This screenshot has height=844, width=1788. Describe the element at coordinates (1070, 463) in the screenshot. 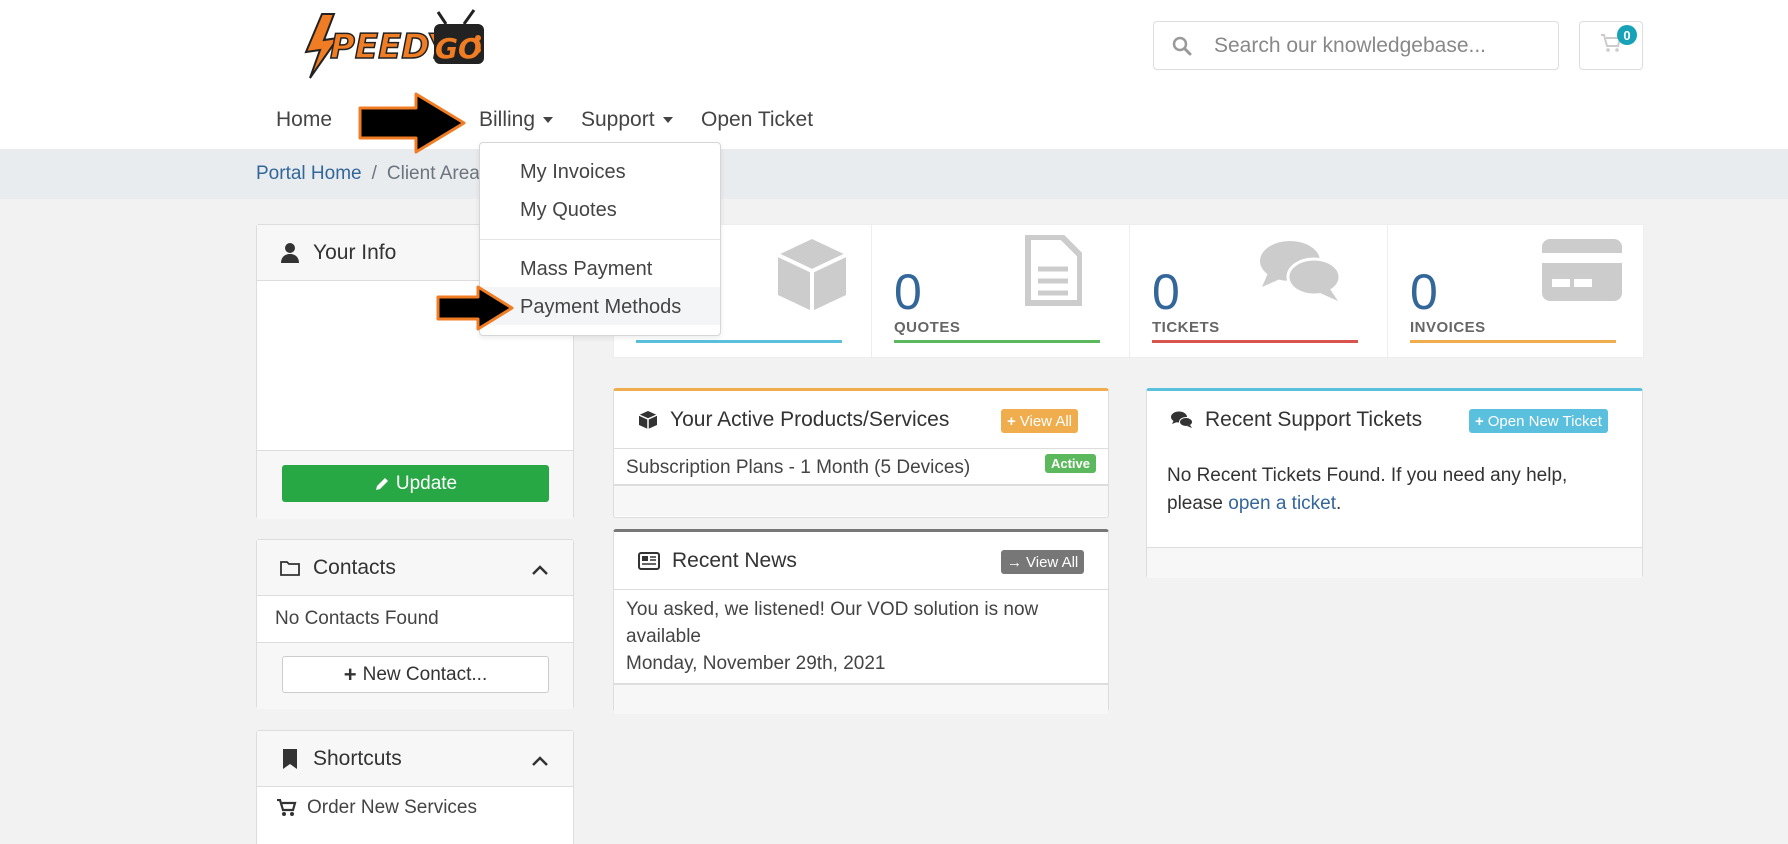

I see `status-badge: Active` at that location.